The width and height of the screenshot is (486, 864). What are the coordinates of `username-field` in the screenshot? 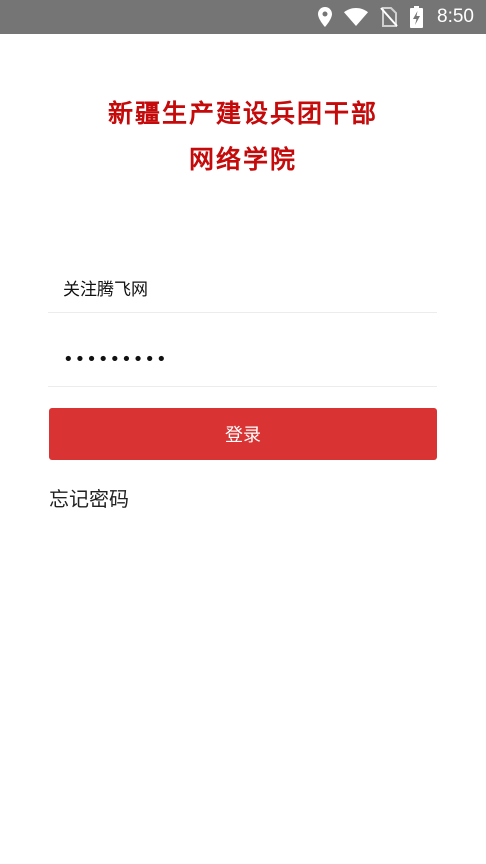 It's located at (242, 287).